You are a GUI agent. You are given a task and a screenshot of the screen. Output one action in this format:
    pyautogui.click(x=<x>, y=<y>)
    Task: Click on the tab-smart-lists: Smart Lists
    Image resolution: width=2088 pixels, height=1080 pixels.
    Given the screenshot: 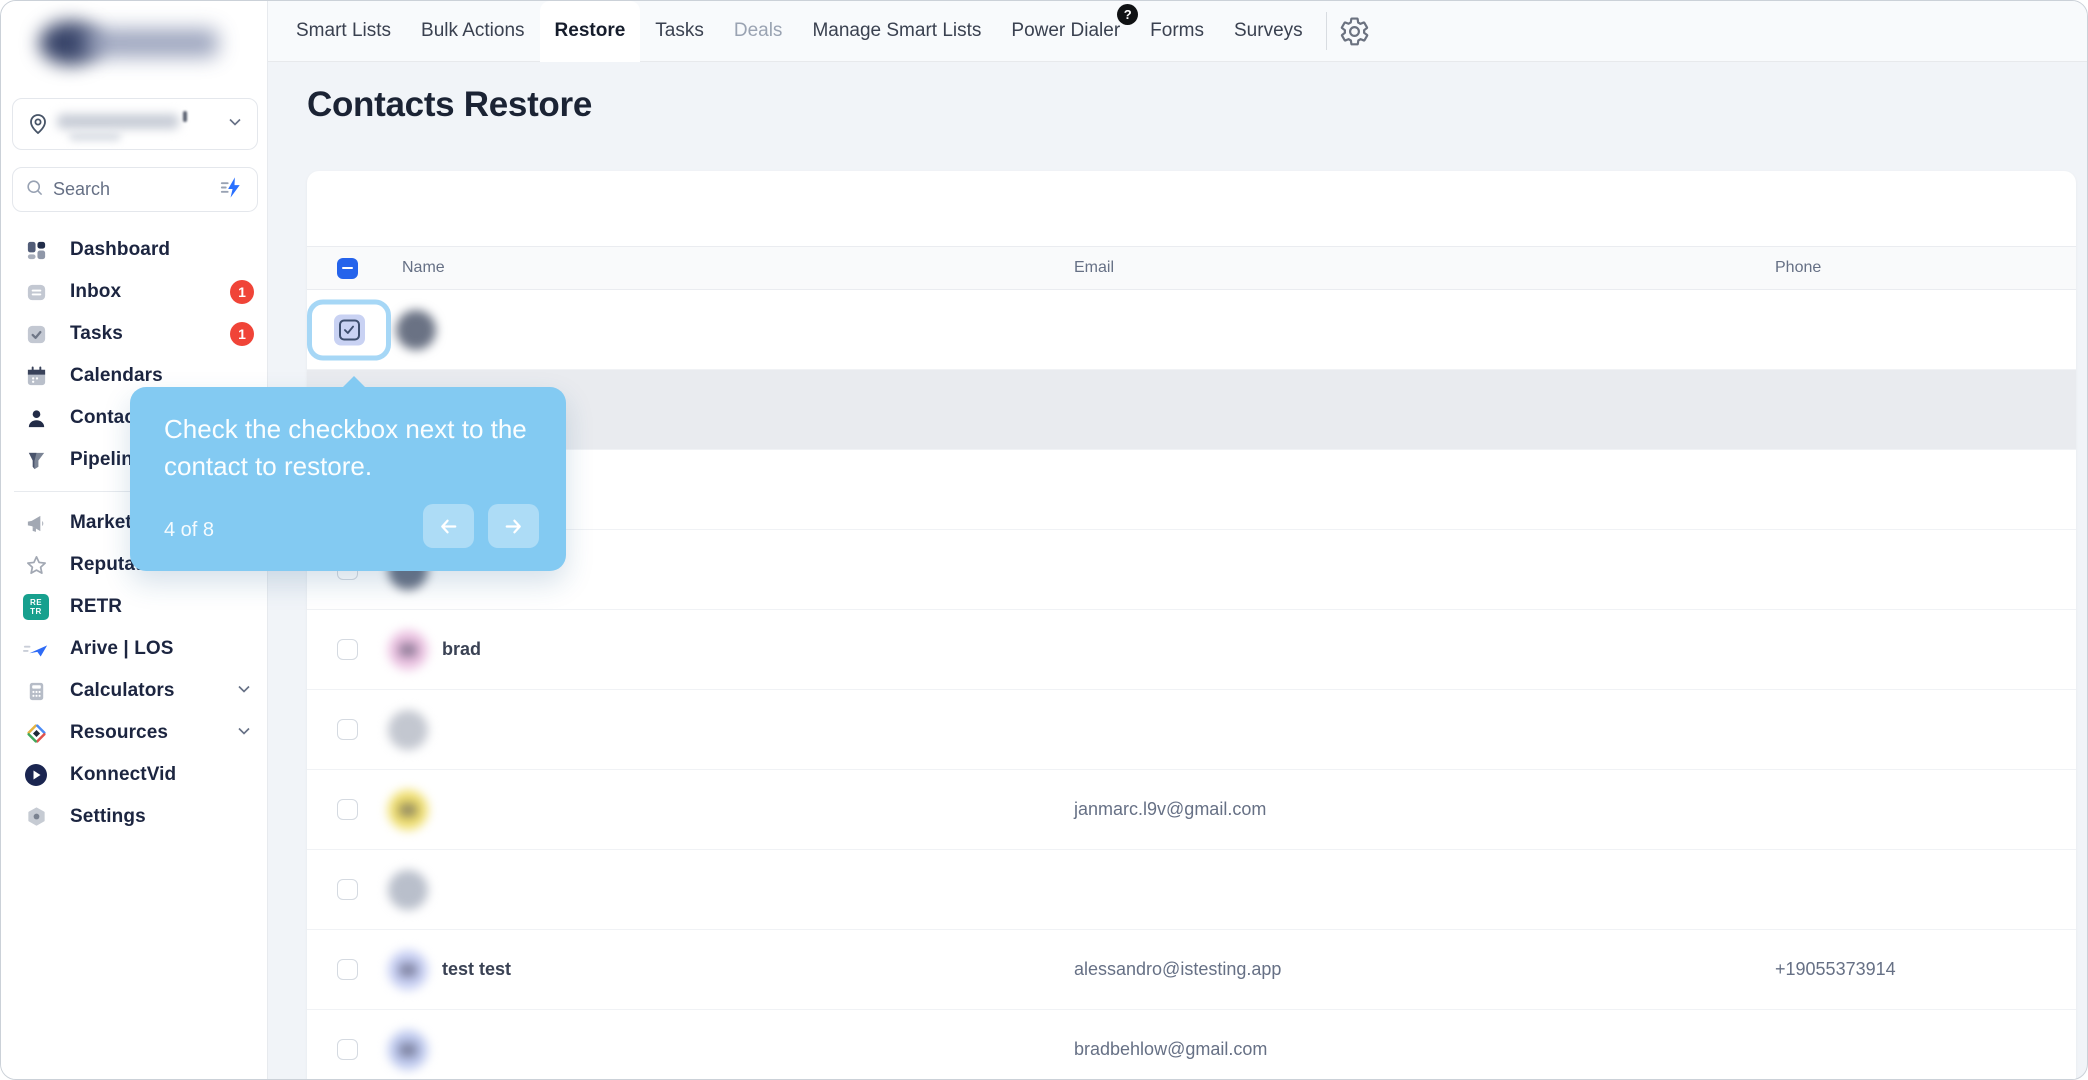 What is the action you would take?
    pyautogui.click(x=343, y=31)
    